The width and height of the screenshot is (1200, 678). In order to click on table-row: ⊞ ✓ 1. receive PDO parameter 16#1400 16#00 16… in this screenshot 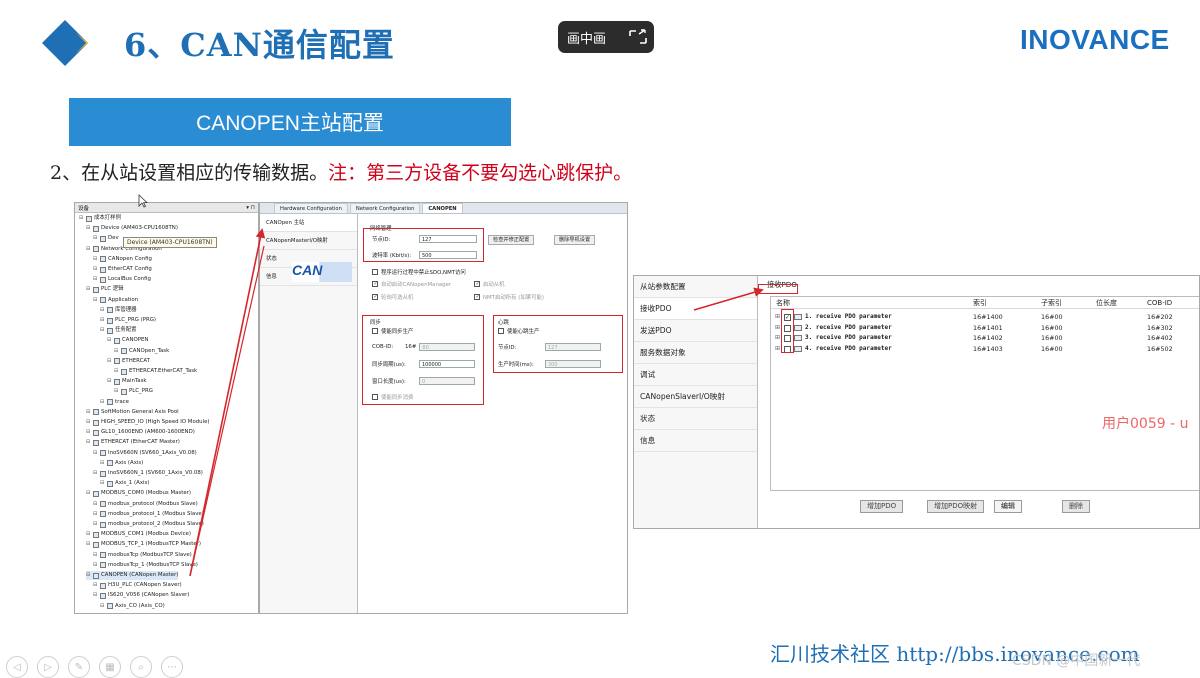, I will do `click(985, 317)`.